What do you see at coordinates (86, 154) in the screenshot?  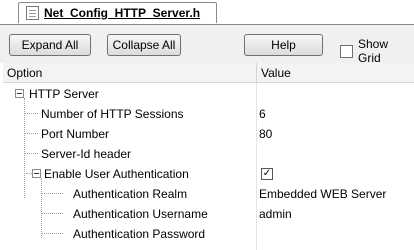 I see `row-label: Server-Id header` at bounding box center [86, 154].